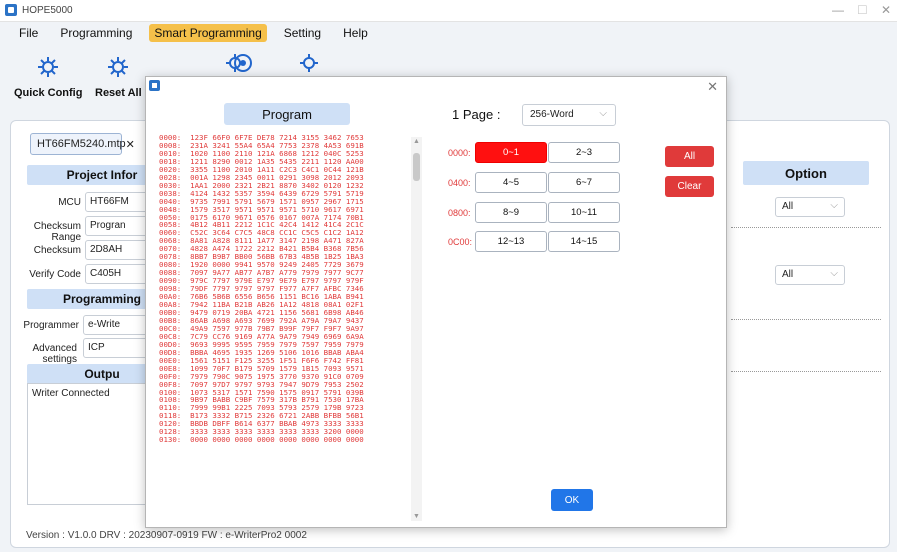 This screenshot has height=552, width=897. Describe the element at coordinates (302, 33) in the screenshot. I see `menu-setting: Setting` at that location.